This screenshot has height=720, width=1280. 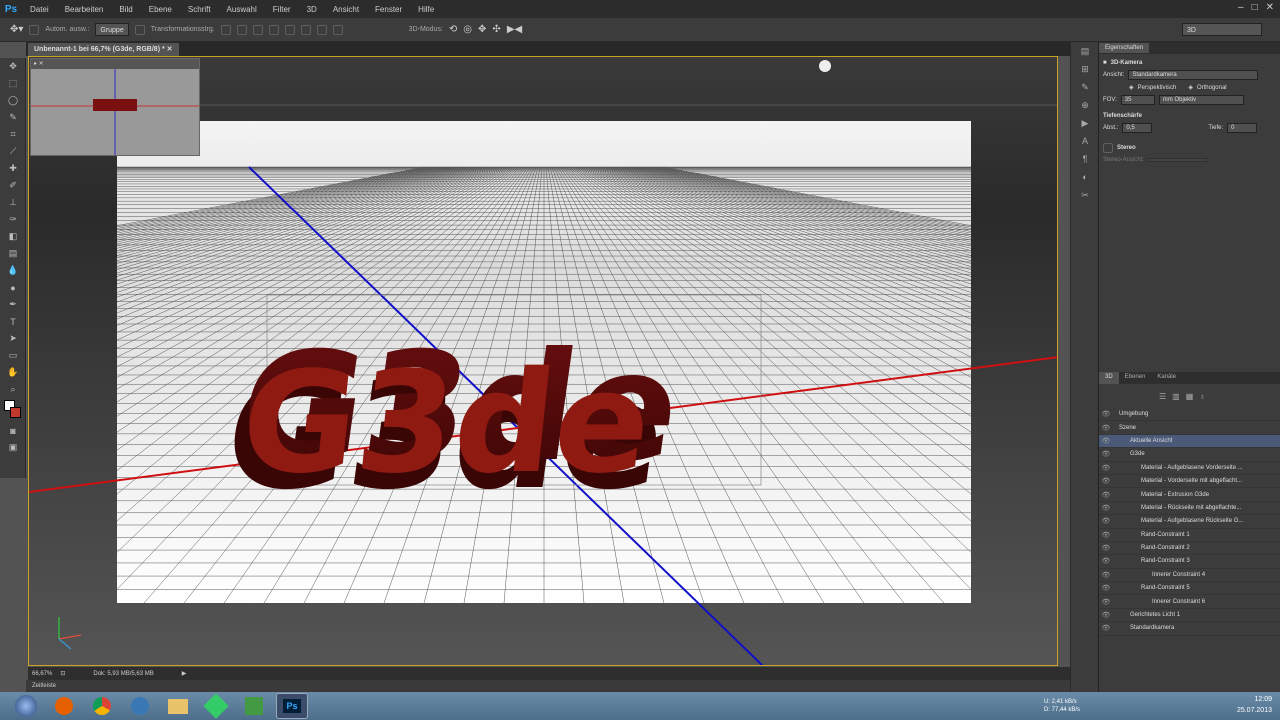 What do you see at coordinates (13, 270) in the screenshot?
I see `blur-tool-icon: 💧` at bounding box center [13, 270].